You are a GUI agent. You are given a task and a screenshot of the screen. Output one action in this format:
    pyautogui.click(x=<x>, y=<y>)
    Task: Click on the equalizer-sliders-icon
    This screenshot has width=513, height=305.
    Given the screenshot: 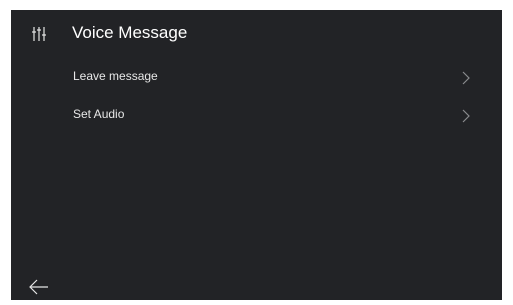 What is the action you would take?
    pyautogui.click(x=39, y=34)
    